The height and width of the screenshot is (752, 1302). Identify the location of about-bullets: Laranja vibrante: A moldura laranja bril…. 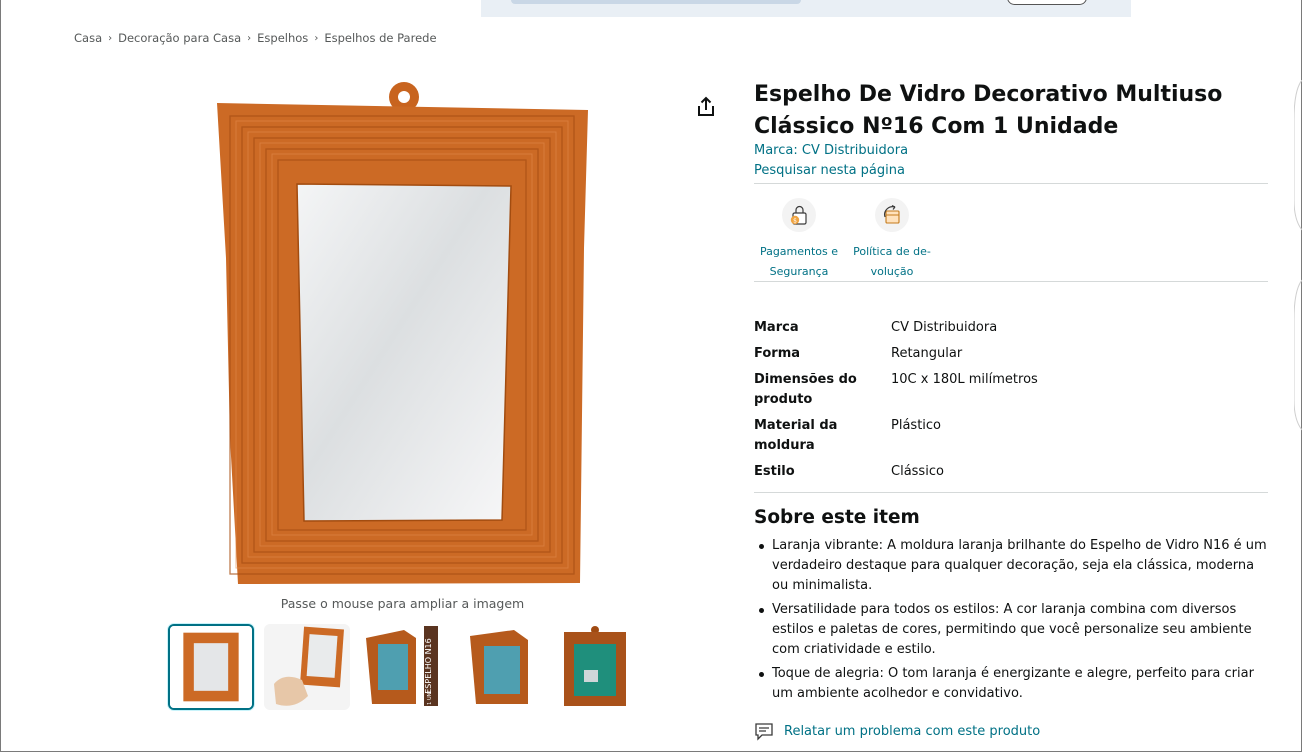
(1013, 622).